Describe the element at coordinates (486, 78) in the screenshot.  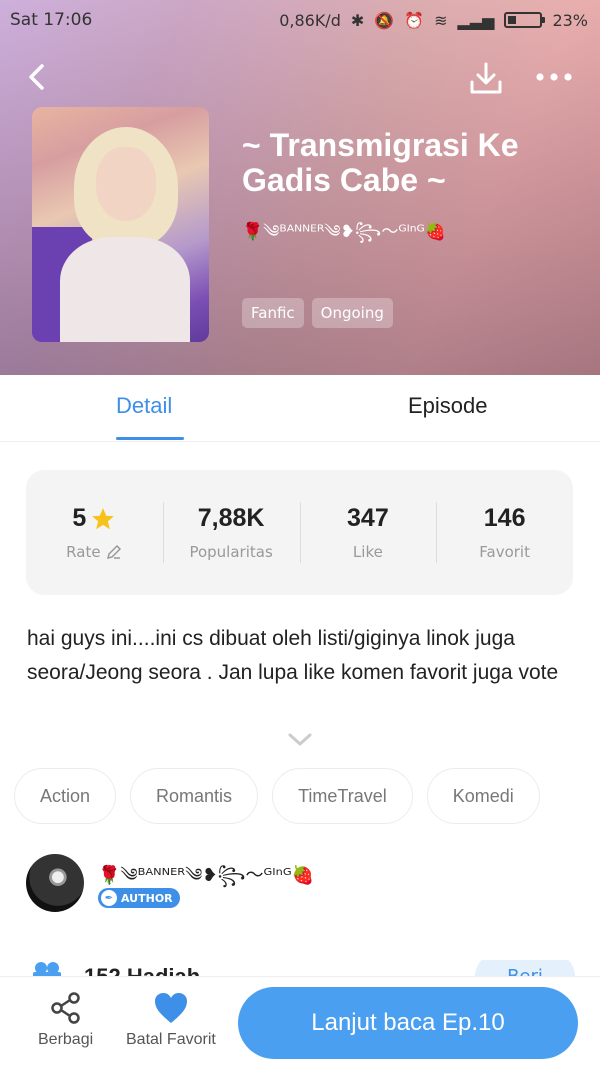
I see `download-icon` at that location.